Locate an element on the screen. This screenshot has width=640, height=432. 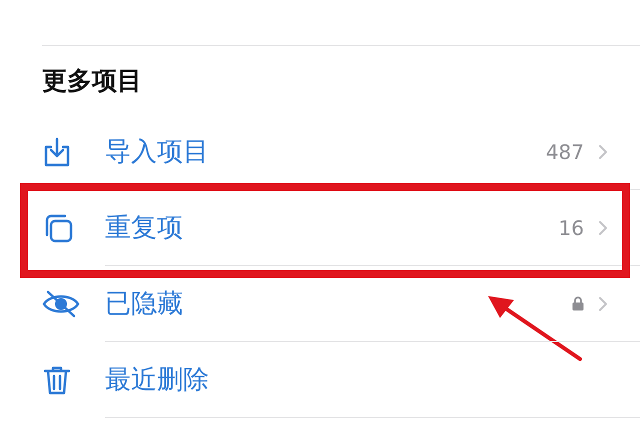
download-tray-icon is located at coordinates (57, 152).